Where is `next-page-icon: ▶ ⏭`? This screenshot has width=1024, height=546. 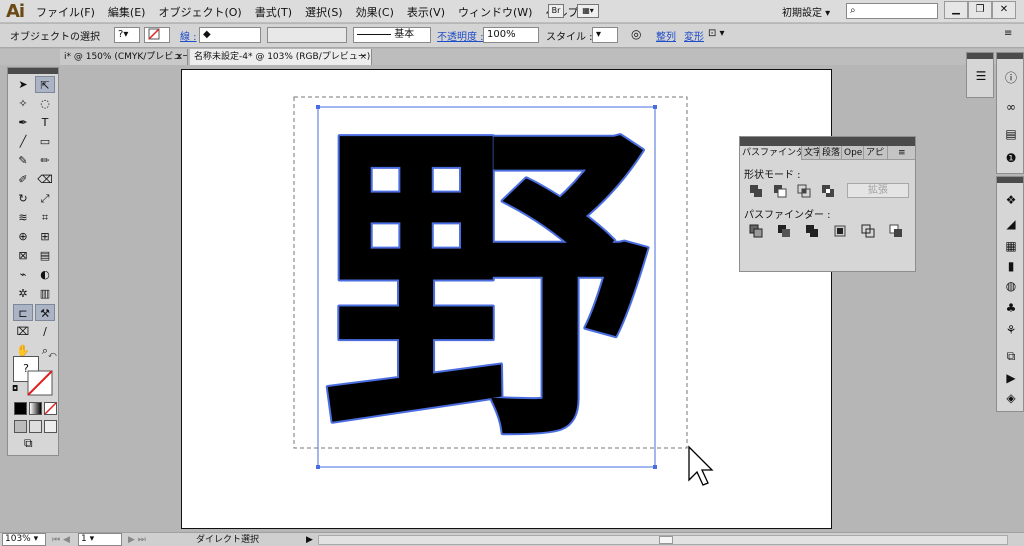
next-page-icon: ▶ ⏭ is located at coordinates (137, 540).